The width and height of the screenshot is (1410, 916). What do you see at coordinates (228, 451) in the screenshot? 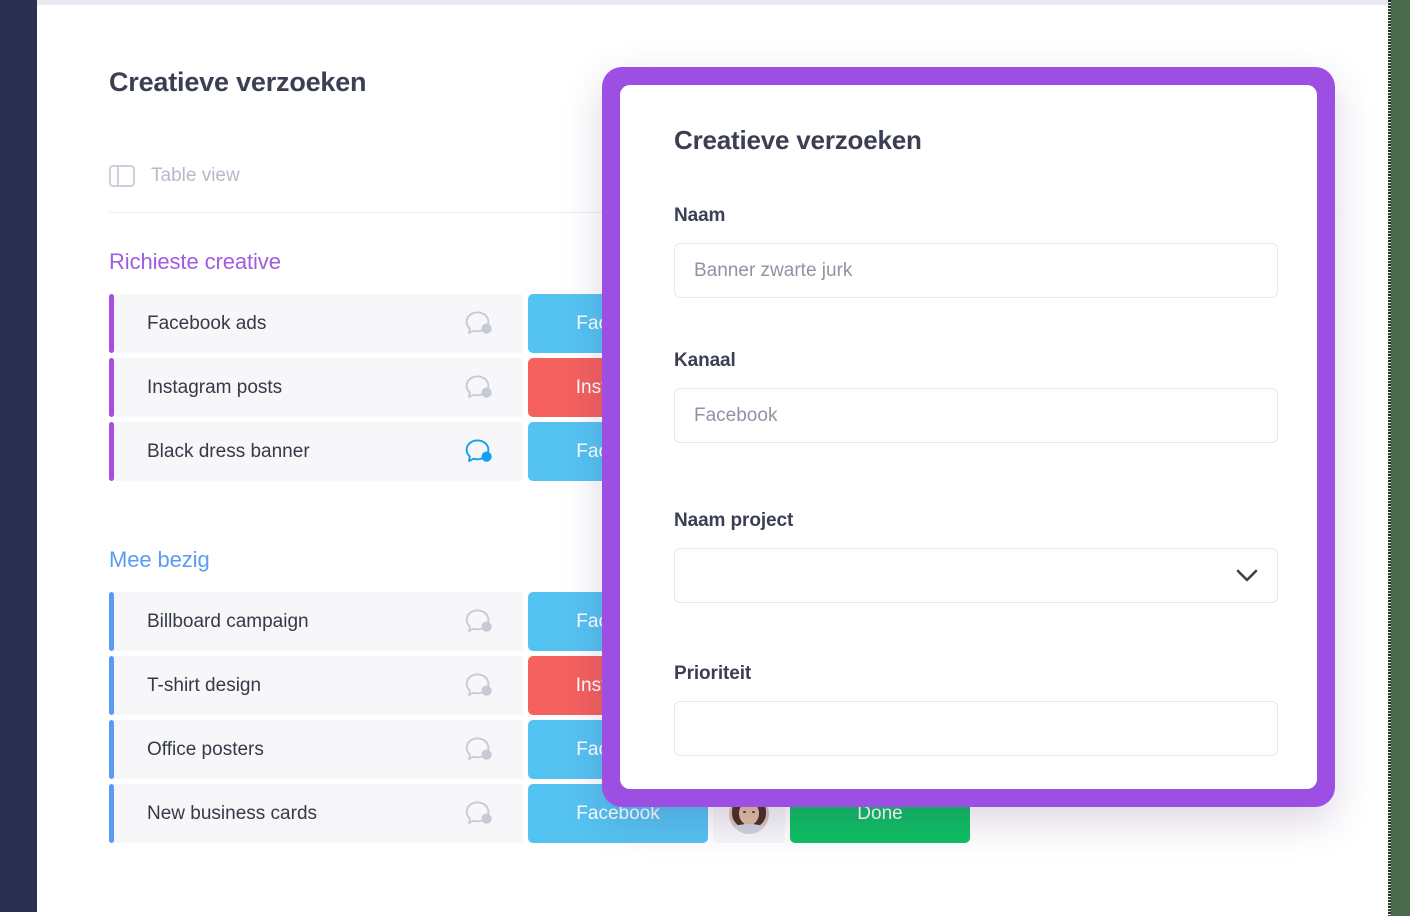
I see `row-label: Black dress banner` at bounding box center [228, 451].